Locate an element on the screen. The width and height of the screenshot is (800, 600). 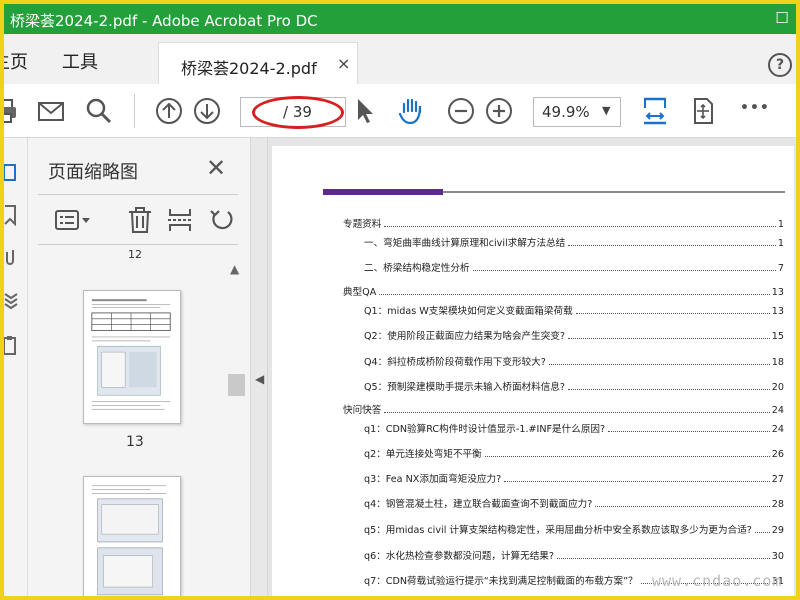
scrollbar-thumb is located at coordinates (236, 385).